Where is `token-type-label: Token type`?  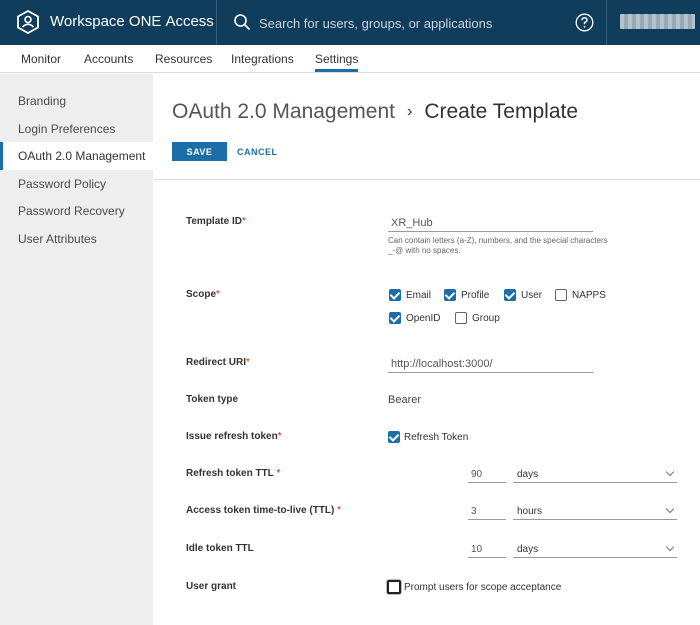 token-type-label: Token type is located at coordinates (212, 399).